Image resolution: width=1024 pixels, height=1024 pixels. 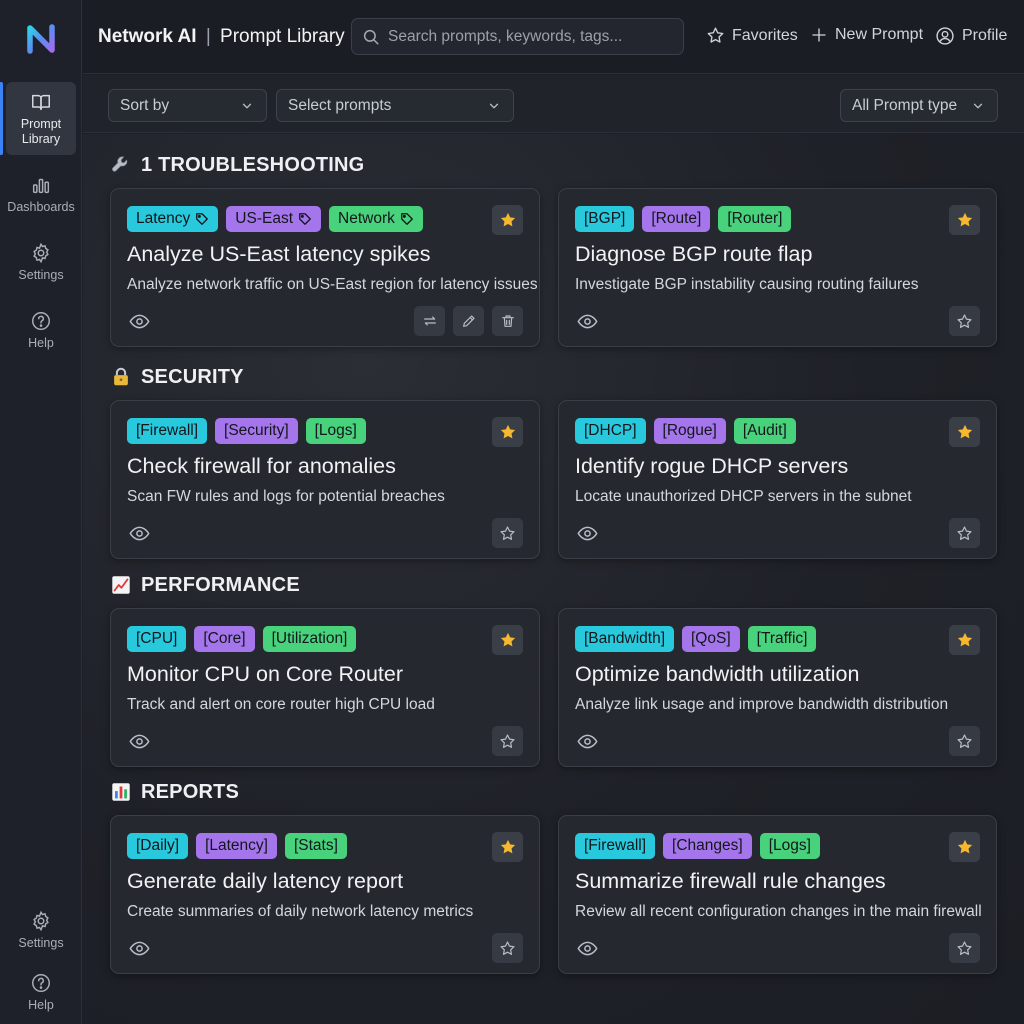 I want to click on tag-chip: [Rogue], so click(x=689, y=431).